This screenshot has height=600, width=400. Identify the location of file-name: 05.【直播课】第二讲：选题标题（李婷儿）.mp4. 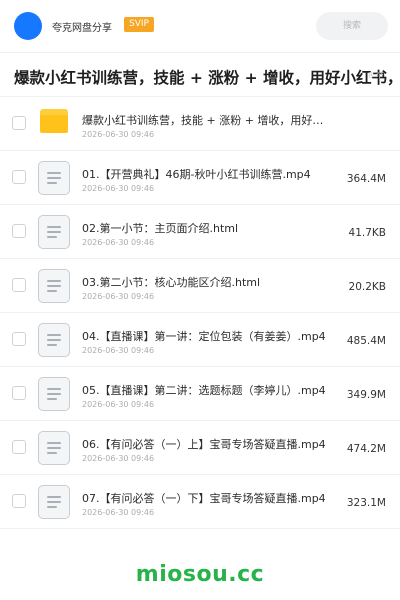
(207, 390).